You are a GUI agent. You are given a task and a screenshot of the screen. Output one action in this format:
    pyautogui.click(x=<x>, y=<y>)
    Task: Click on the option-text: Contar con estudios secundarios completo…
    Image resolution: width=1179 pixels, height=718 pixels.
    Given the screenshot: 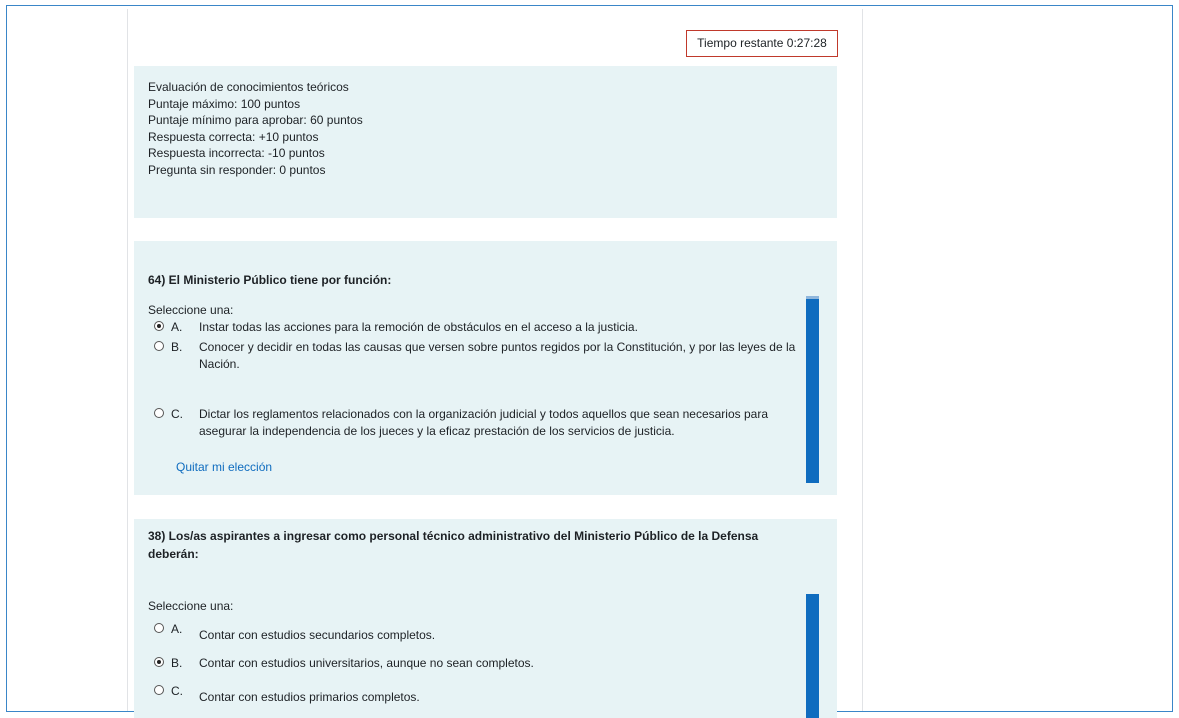 What is the action you would take?
    pyautogui.click(x=317, y=635)
    